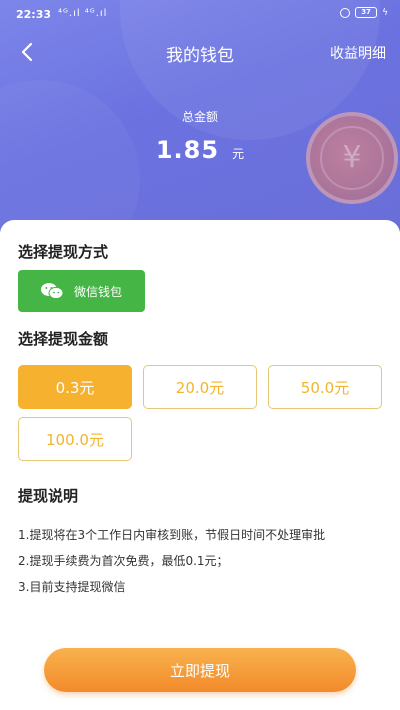 The image size is (400, 710). Describe the element at coordinates (200, 15) in the screenshot. I see `status-bar: 22:33 ⁴ᴳ.ıl ⁴ᴳ.ıl 37 ϟ` at that location.